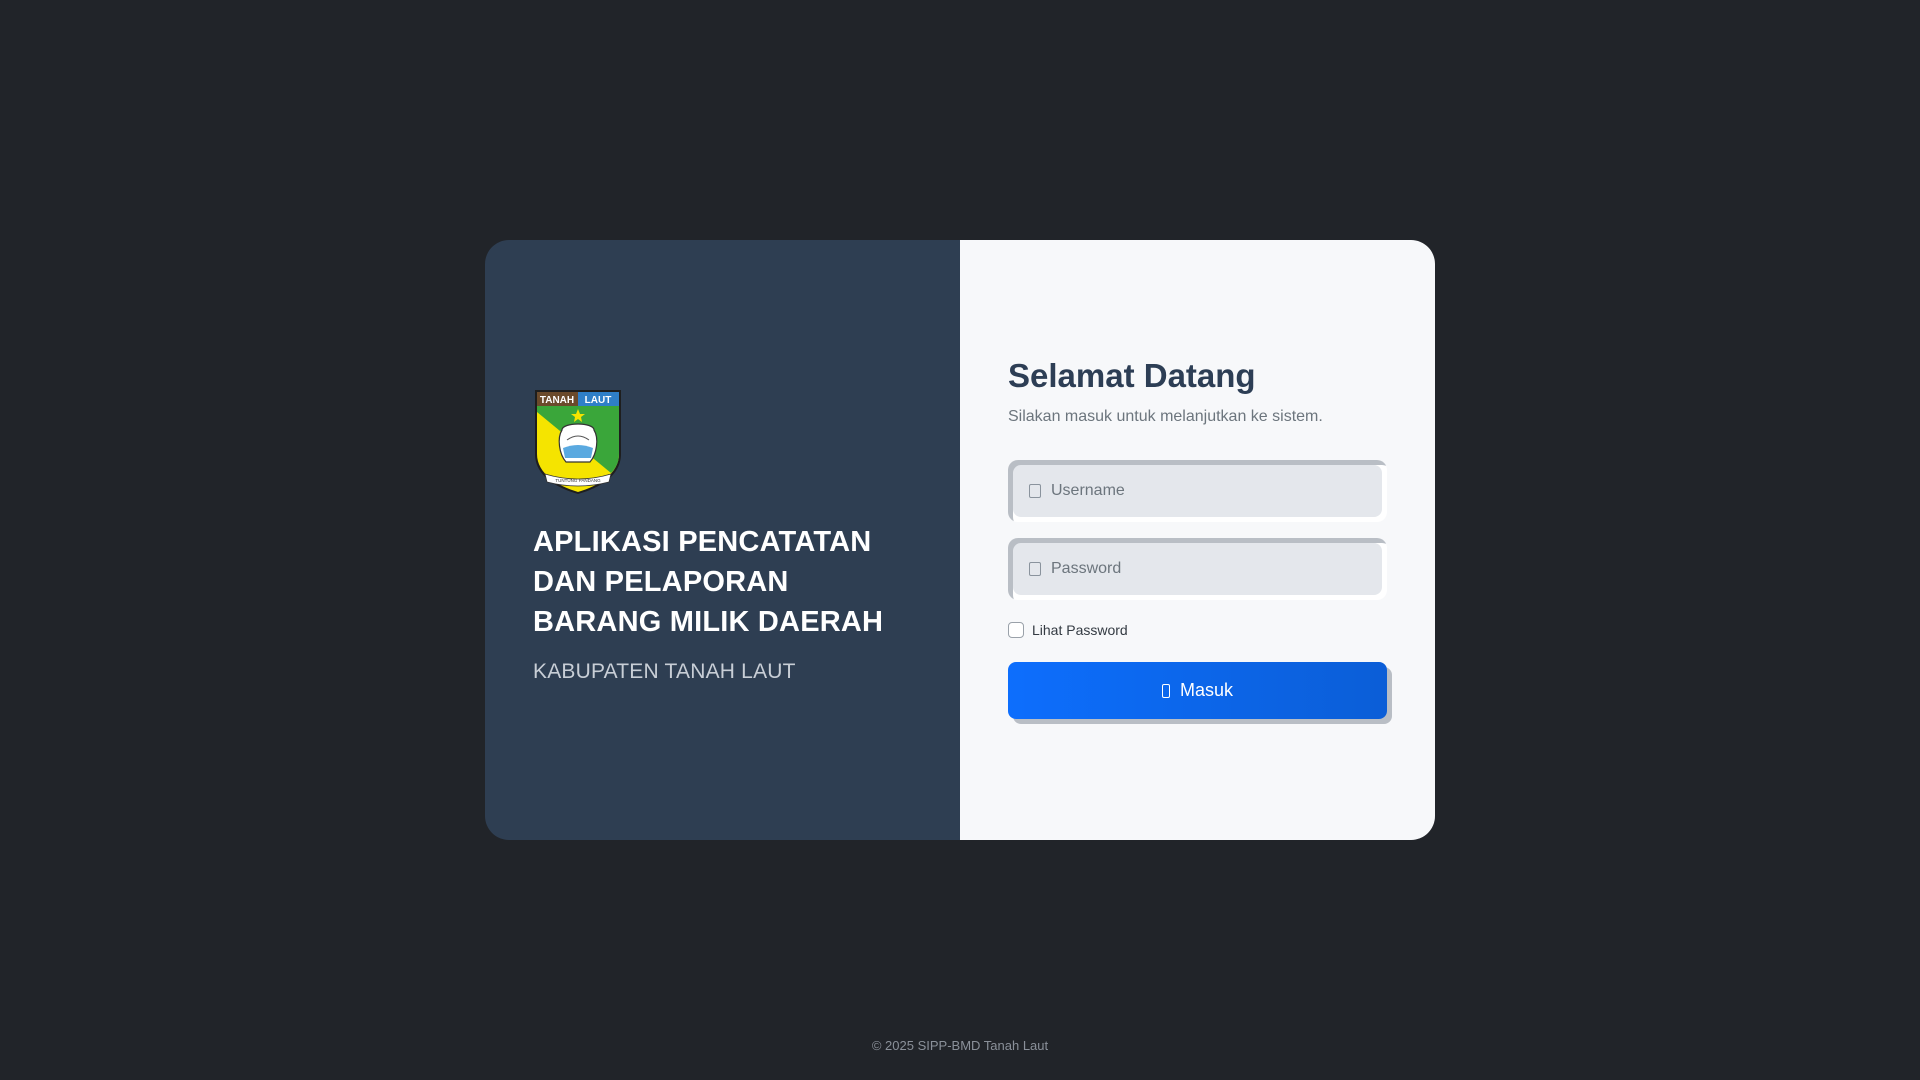 This screenshot has height=1080, width=1920. Describe the element at coordinates (578, 480) in the screenshot. I see `logo-ribbon-text: TUNTUNG PANDANG` at that location.